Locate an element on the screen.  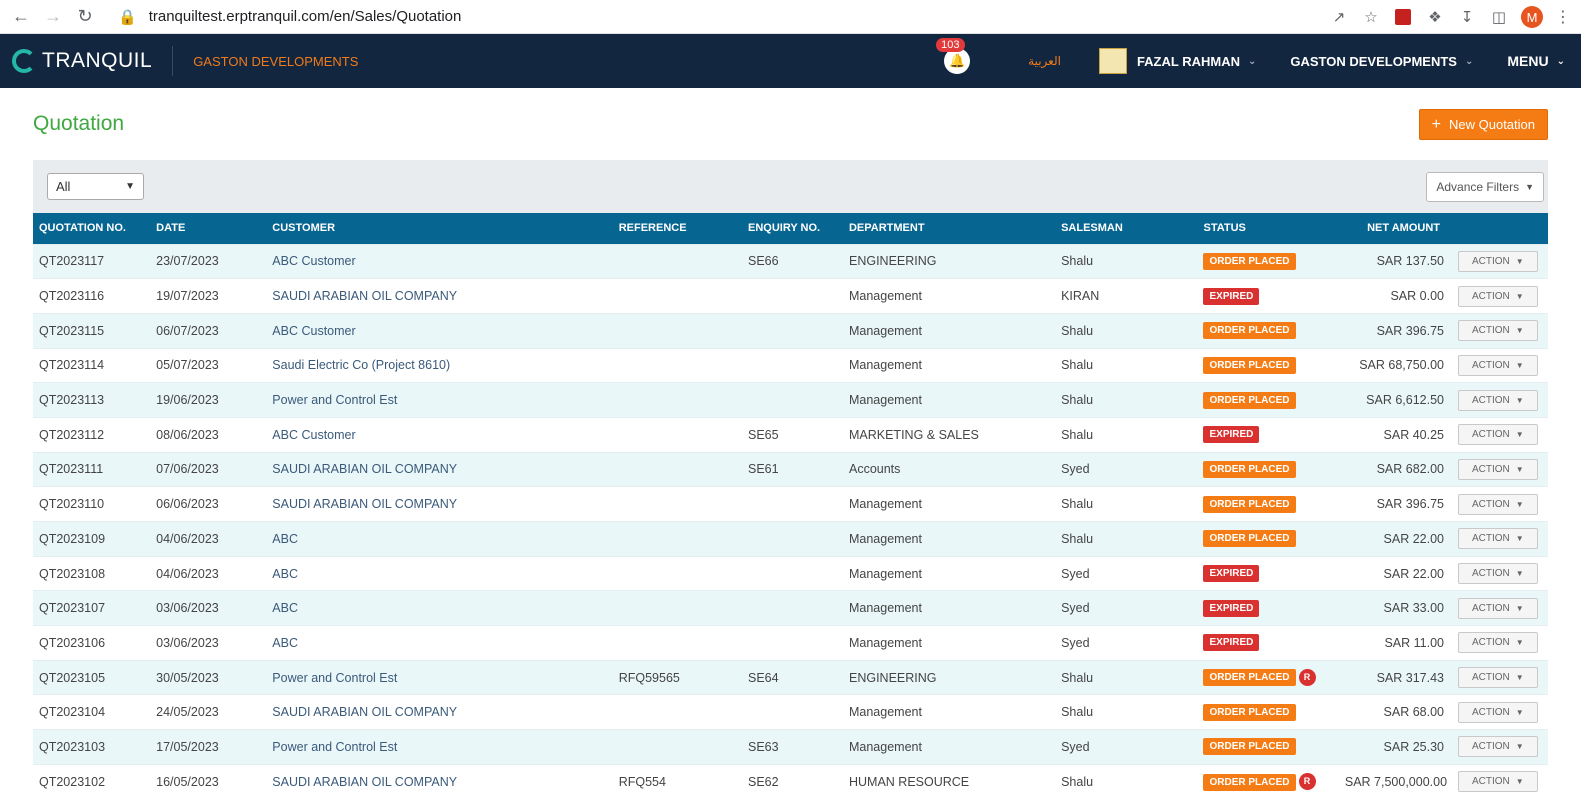
quotation-no-cell: QT2023110 is located at coordinates (92, 504).